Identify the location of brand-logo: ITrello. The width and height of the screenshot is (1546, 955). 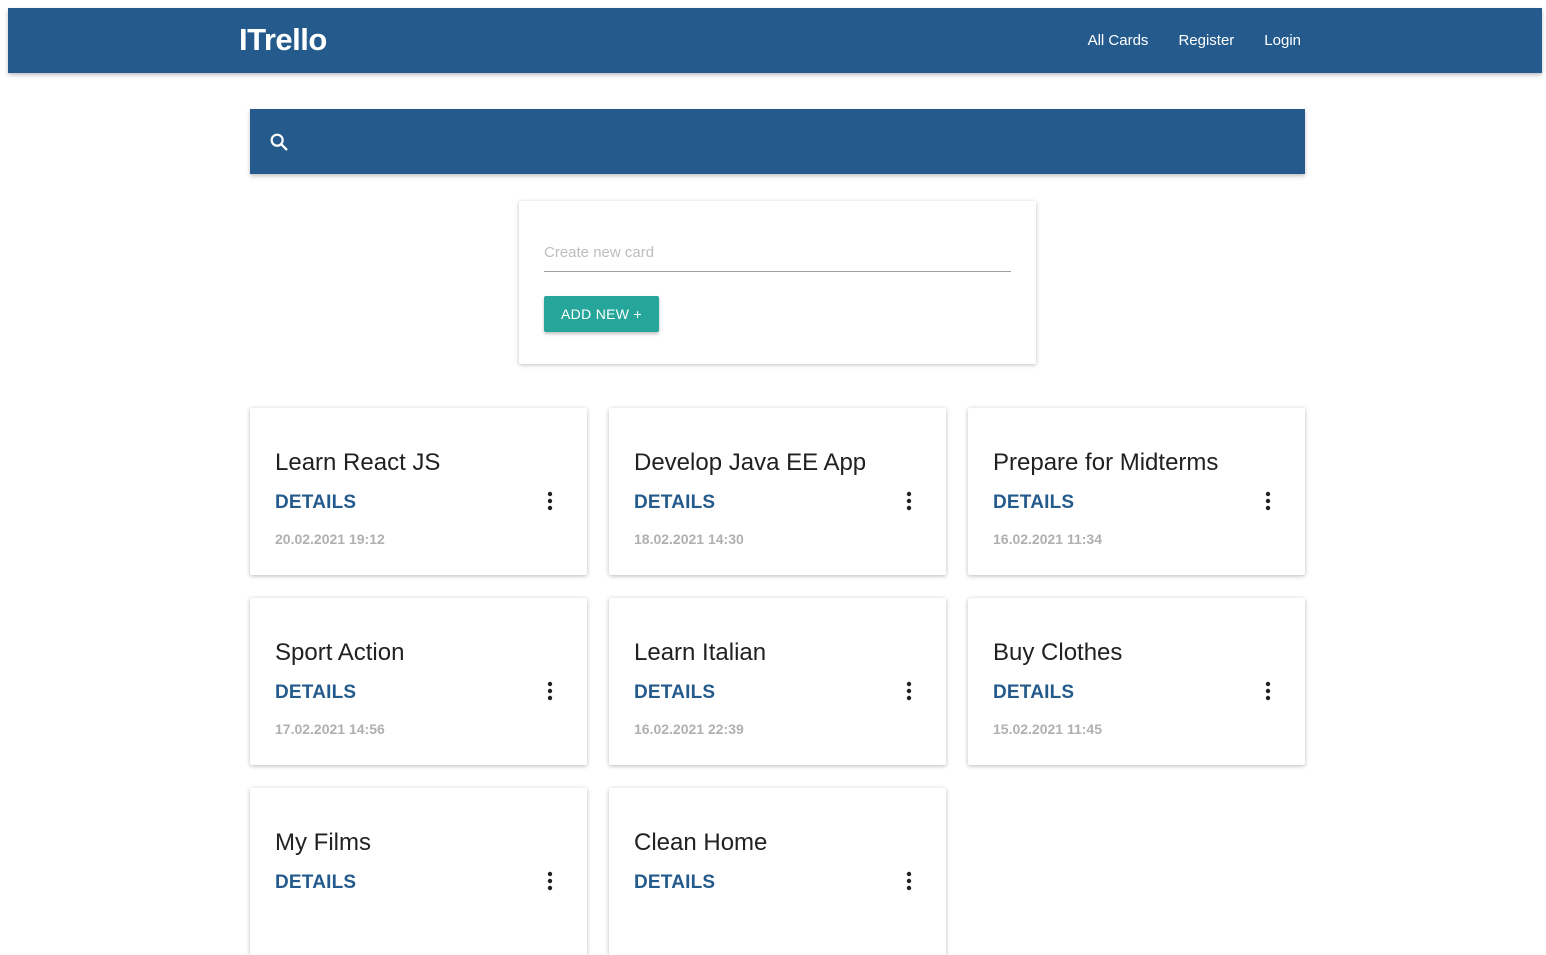
(283, 40).